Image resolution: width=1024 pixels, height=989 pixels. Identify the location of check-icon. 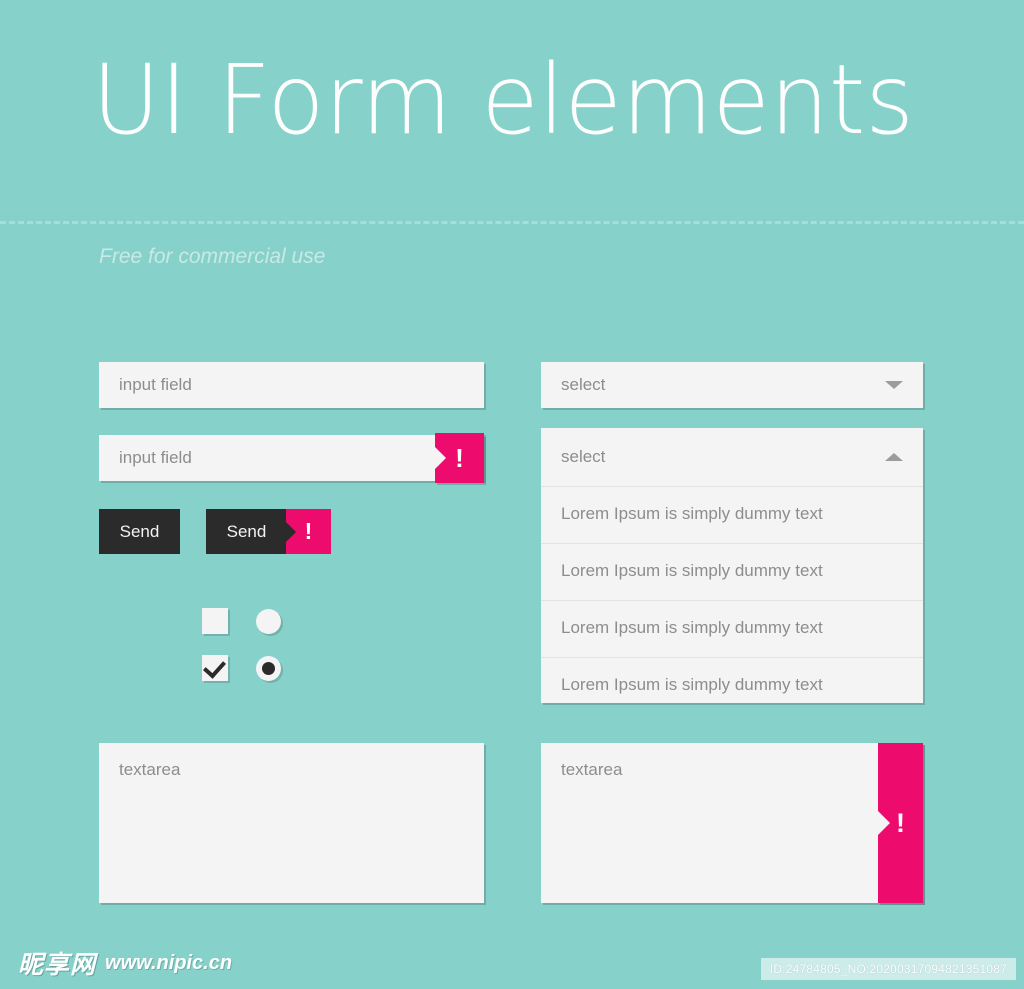
(214, 667).